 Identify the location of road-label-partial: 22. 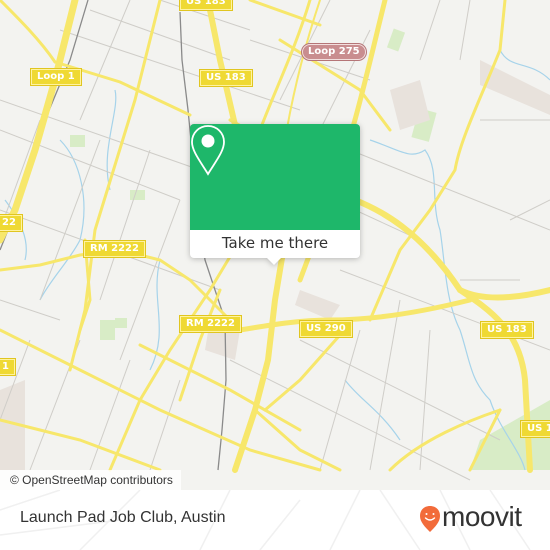
(11, 223).